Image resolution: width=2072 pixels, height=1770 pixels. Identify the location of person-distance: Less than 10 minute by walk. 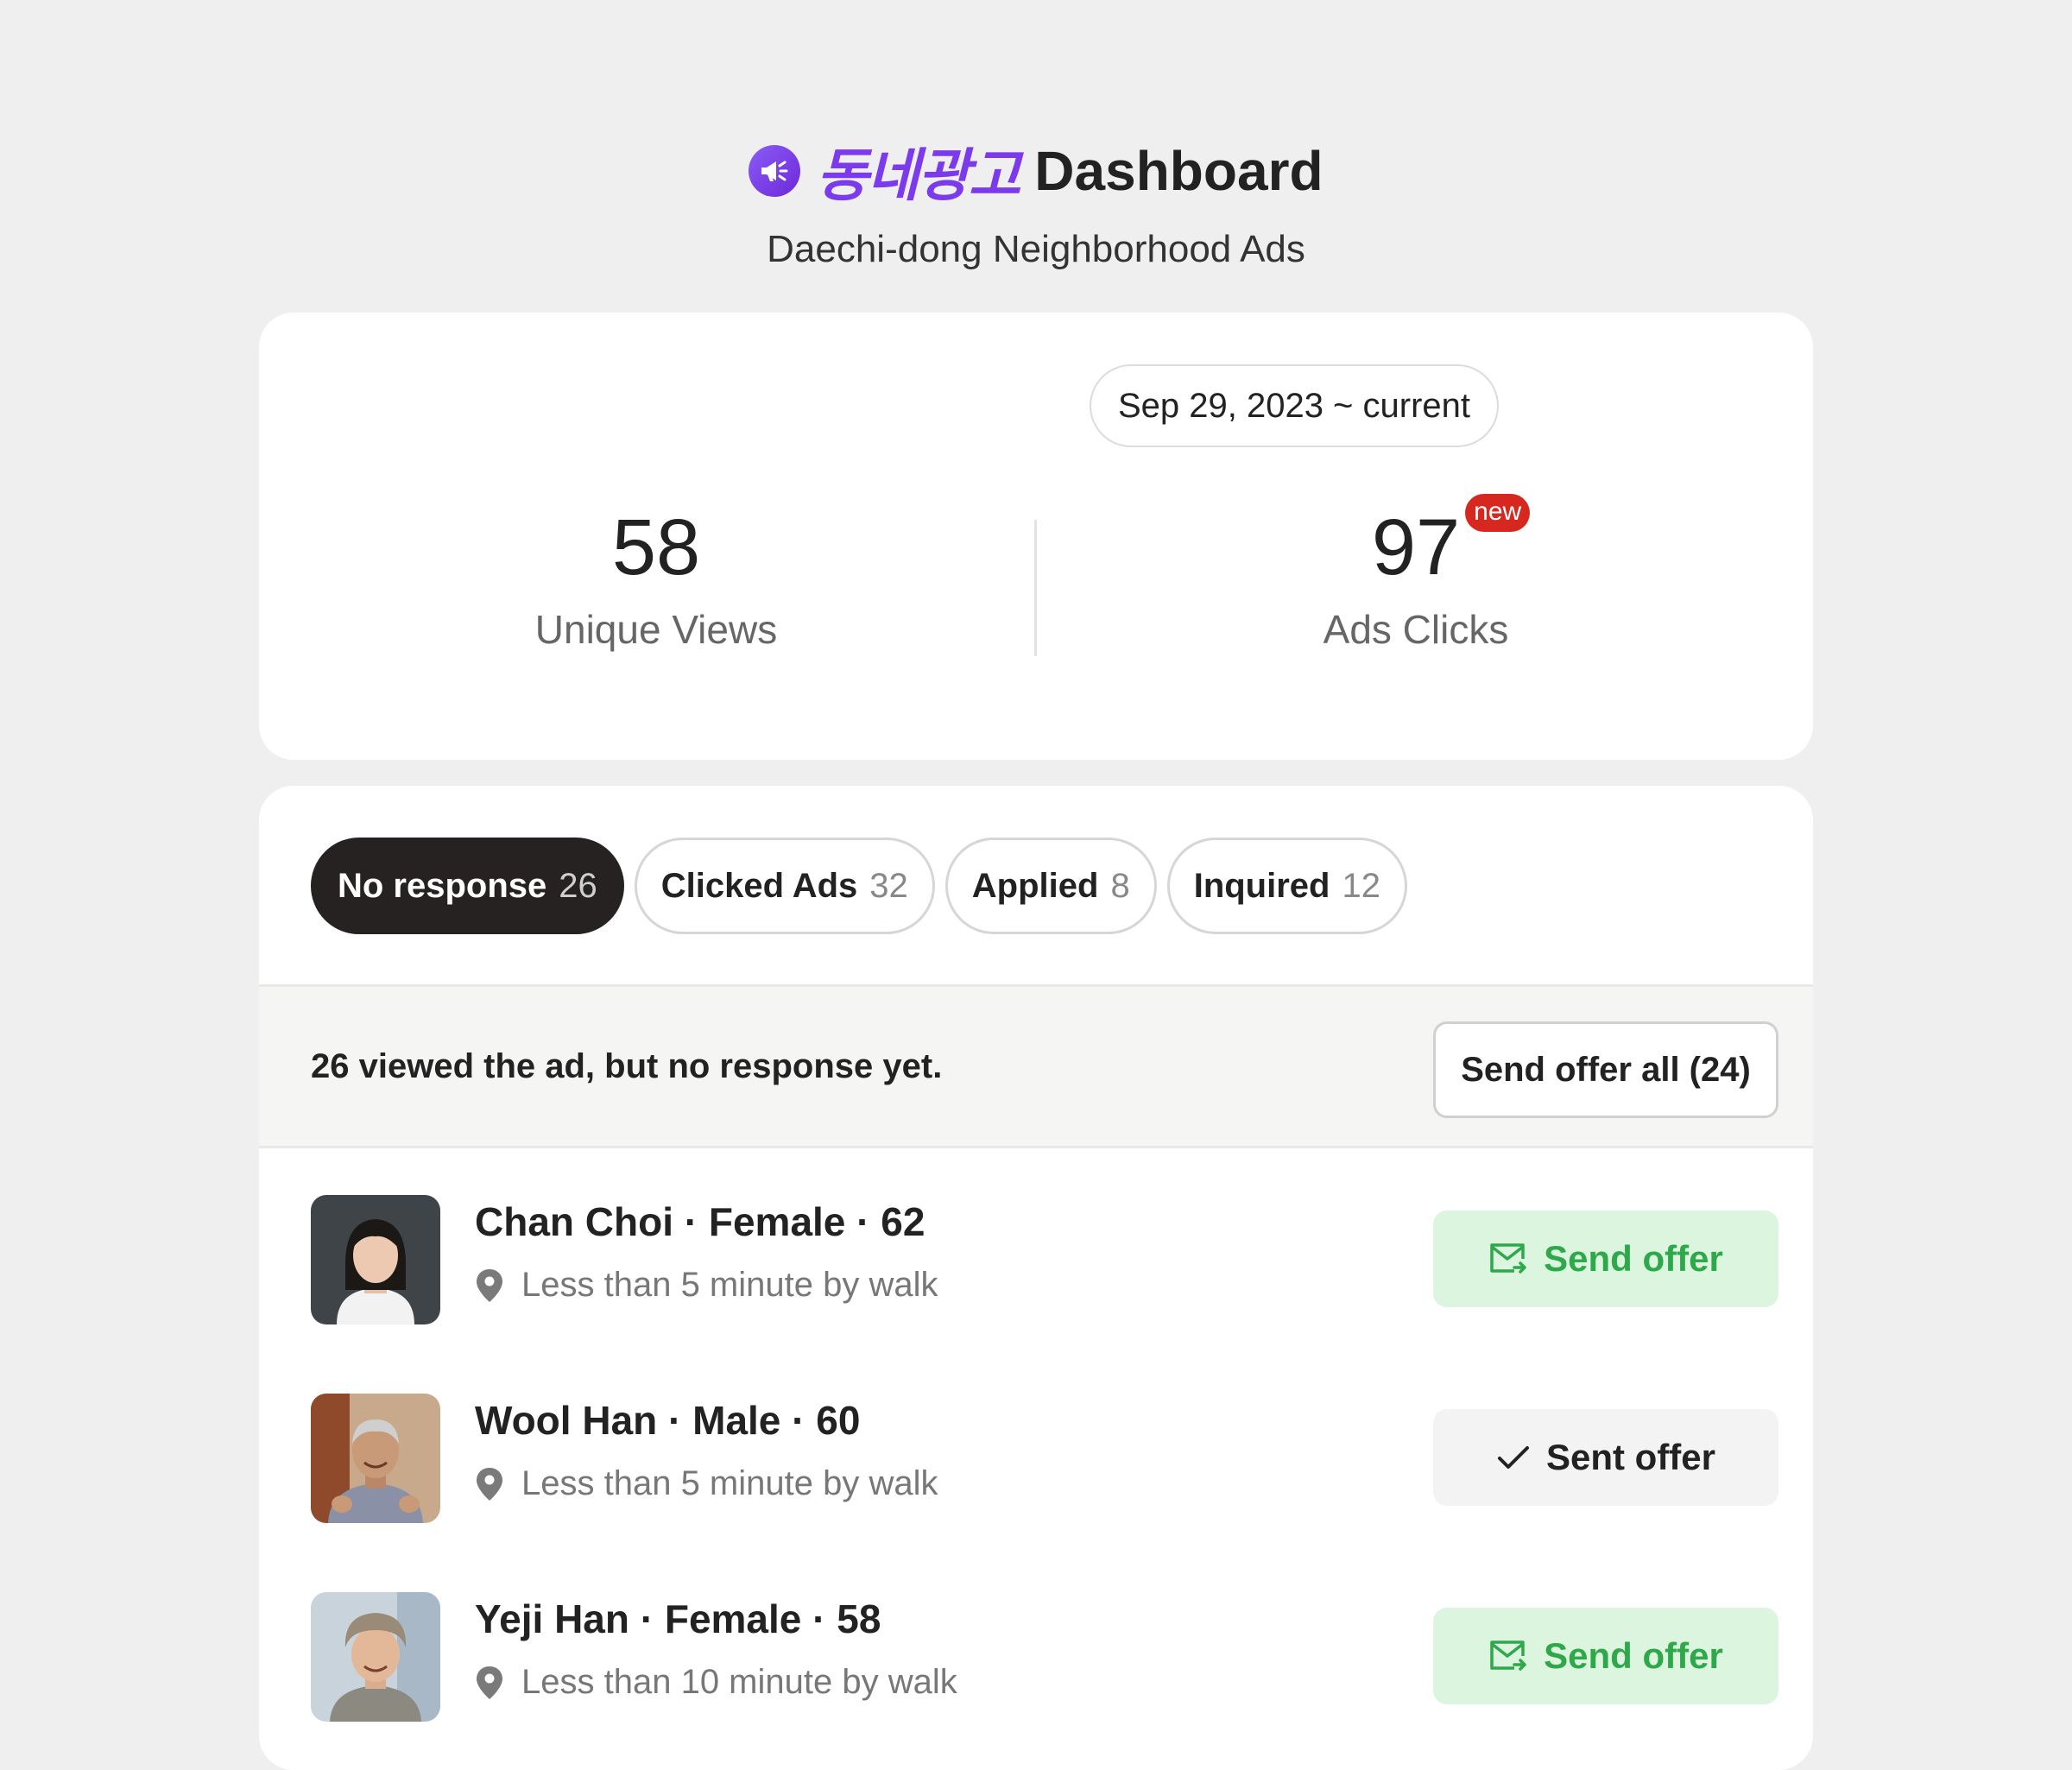
(716, 1683).